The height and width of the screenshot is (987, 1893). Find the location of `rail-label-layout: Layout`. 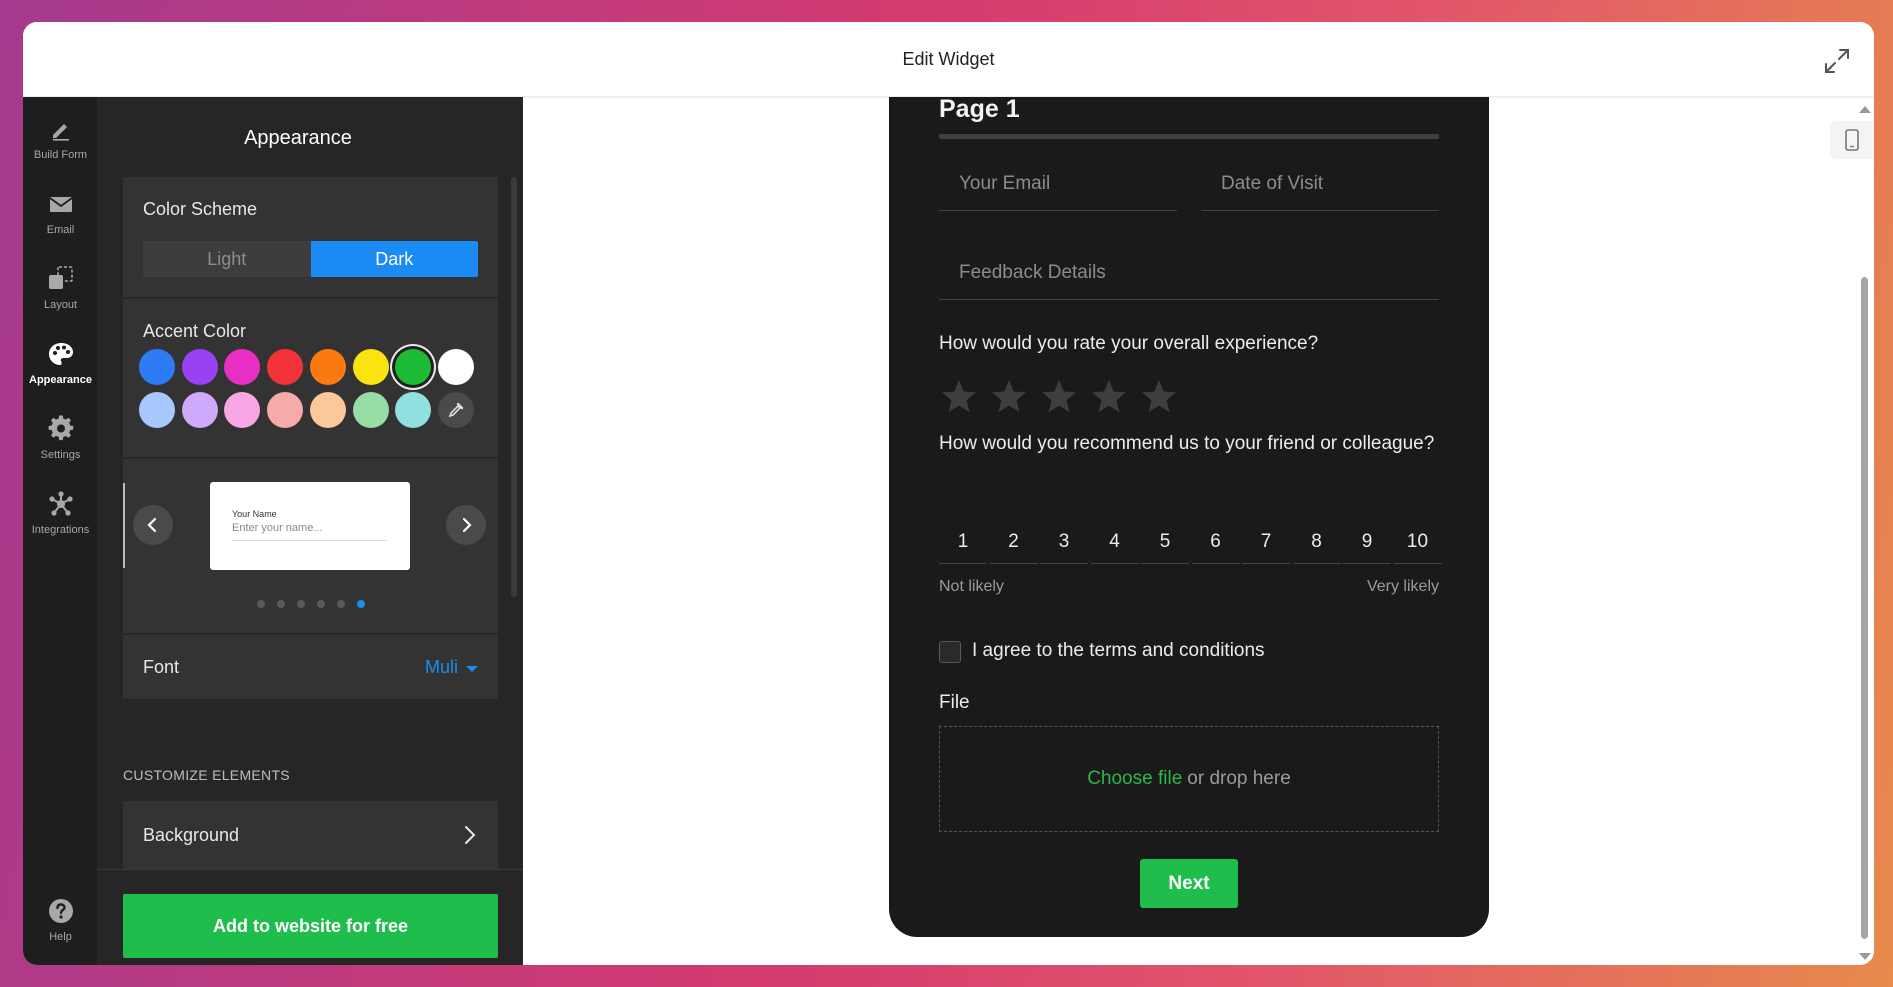

rail-label-layout: Layout is located at coordinates (60, 305).